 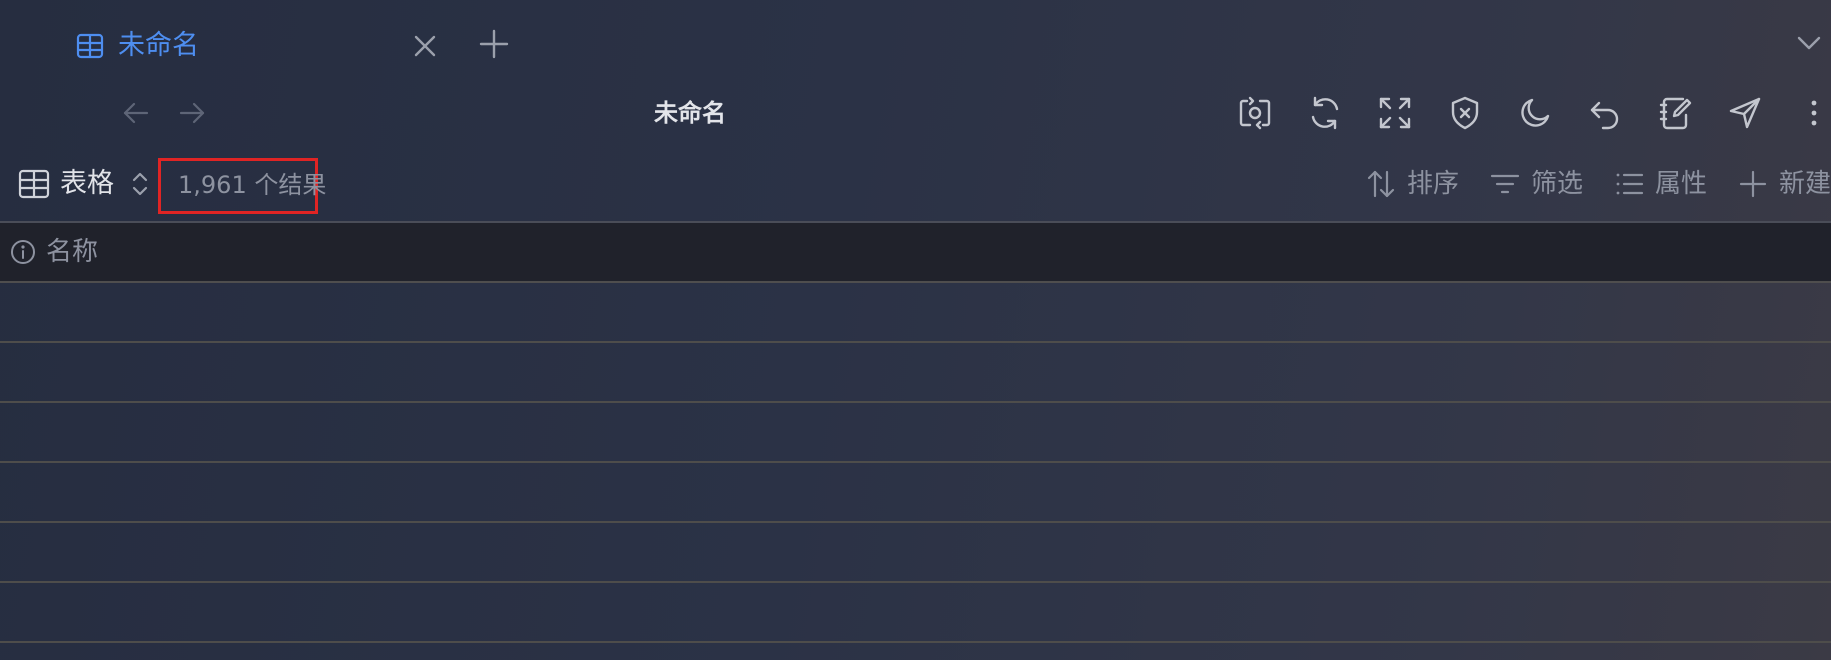 What do you see at coordinates (87, 184) in the screenshot?
I see `view-switcher-label: 表格` at bounding box center [87, 184].